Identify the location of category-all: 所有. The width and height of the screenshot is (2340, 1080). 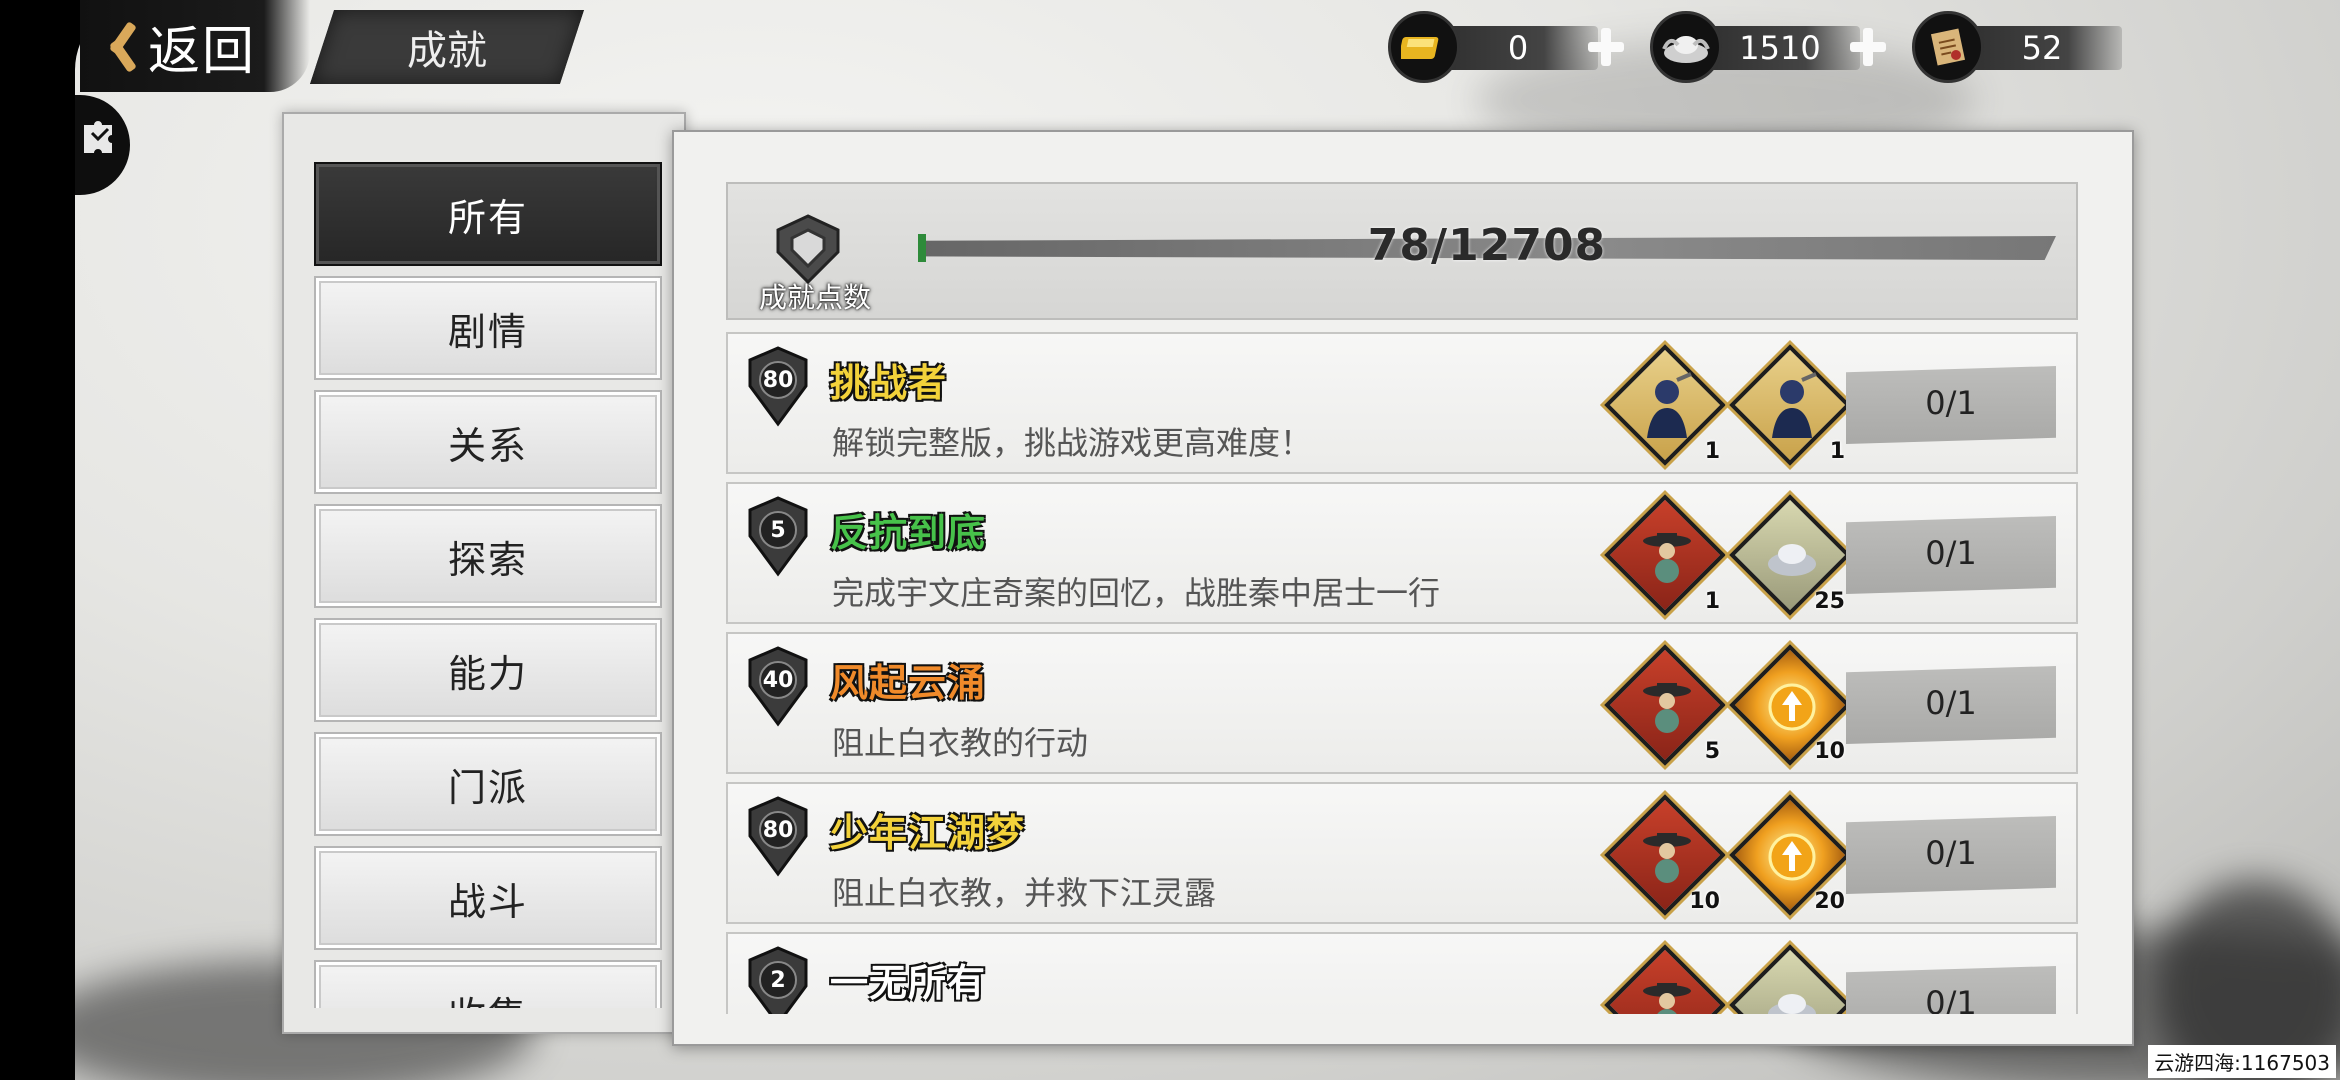
(488, 214).